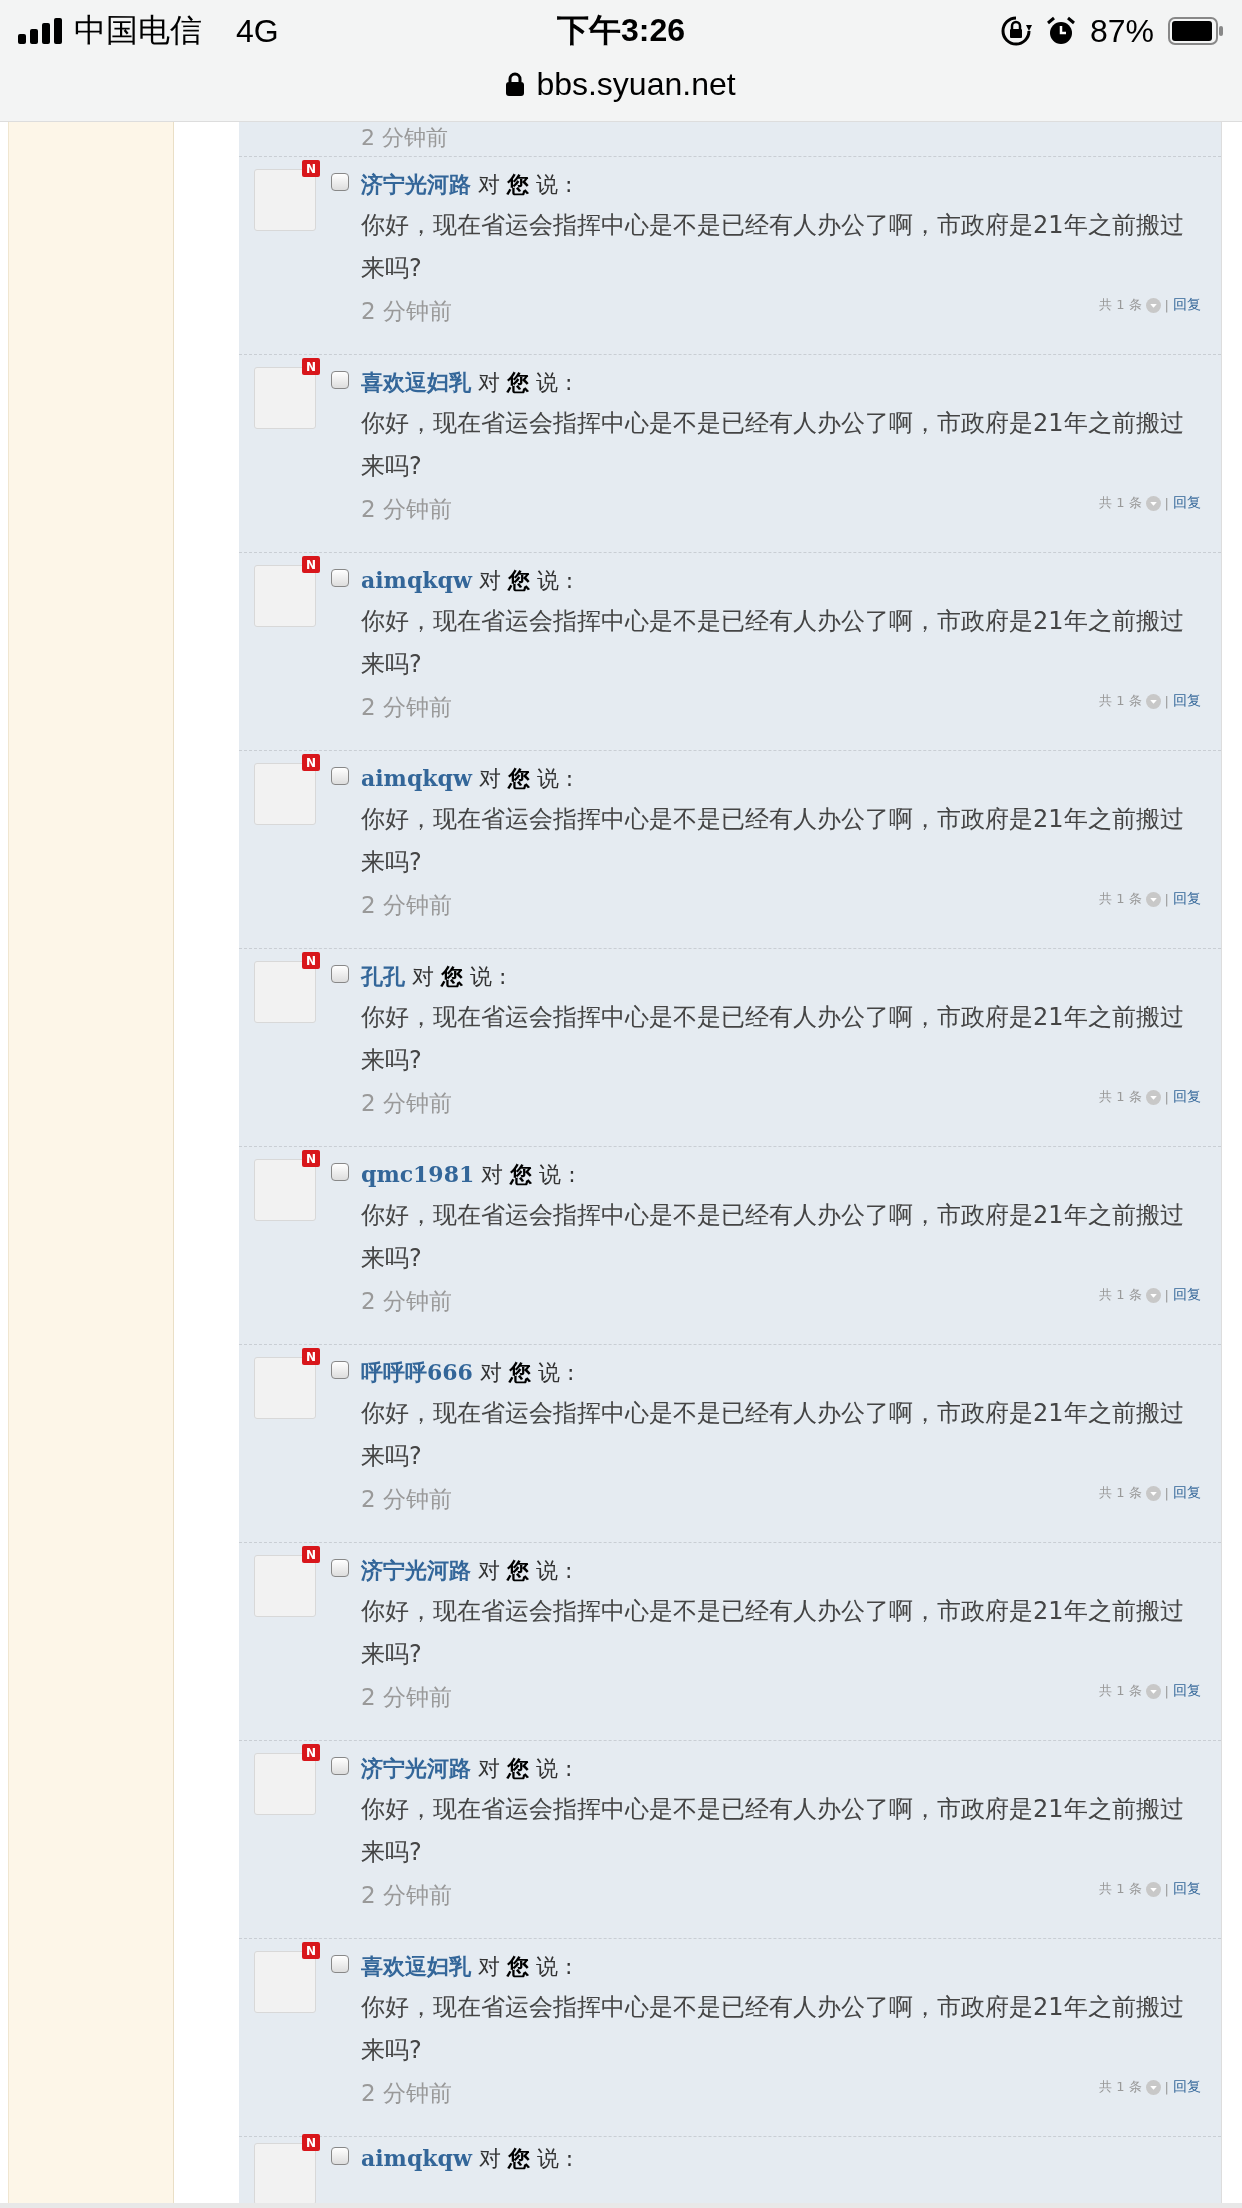 This screenshot has width=1242, height=2208. I want to click on username-link: 孔孔, so click(383, 976).